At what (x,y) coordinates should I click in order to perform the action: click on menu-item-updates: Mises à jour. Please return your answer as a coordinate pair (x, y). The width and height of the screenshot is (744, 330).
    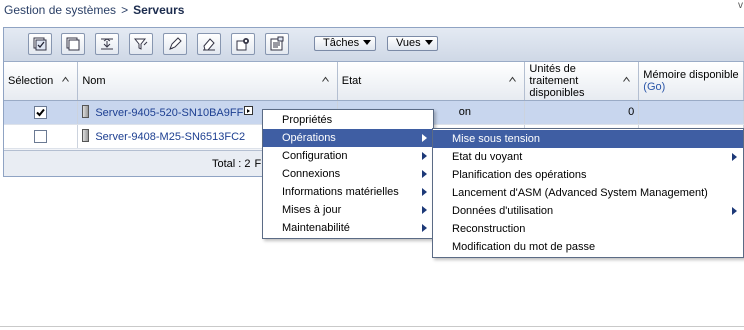
    Looking at the image, I should click on (348, 210).